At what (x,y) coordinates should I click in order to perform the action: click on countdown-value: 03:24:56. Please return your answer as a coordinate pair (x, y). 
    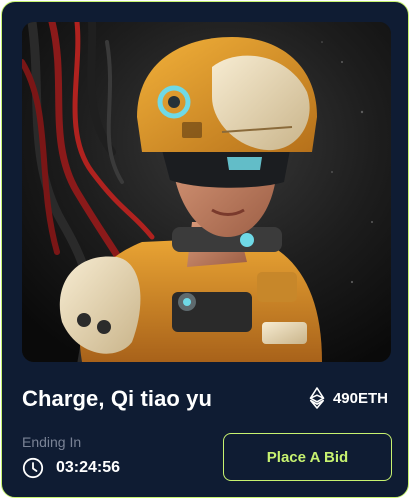
    Looking at the image, I should click on (88, 467).